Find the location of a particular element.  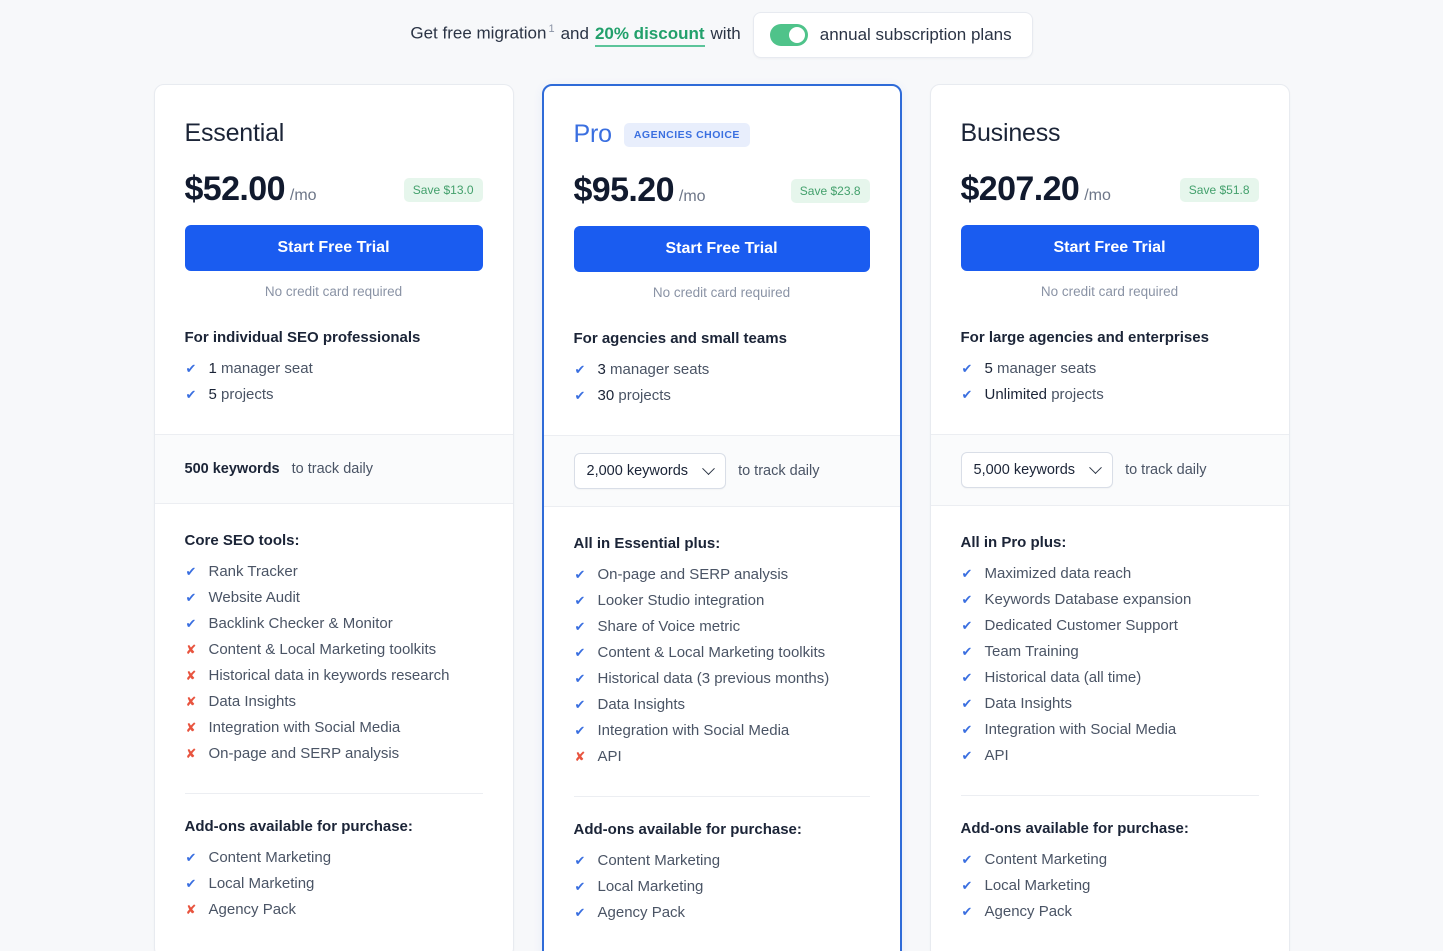

feature-item: ✘ Agency Pack is located at coordinates (334, 910).